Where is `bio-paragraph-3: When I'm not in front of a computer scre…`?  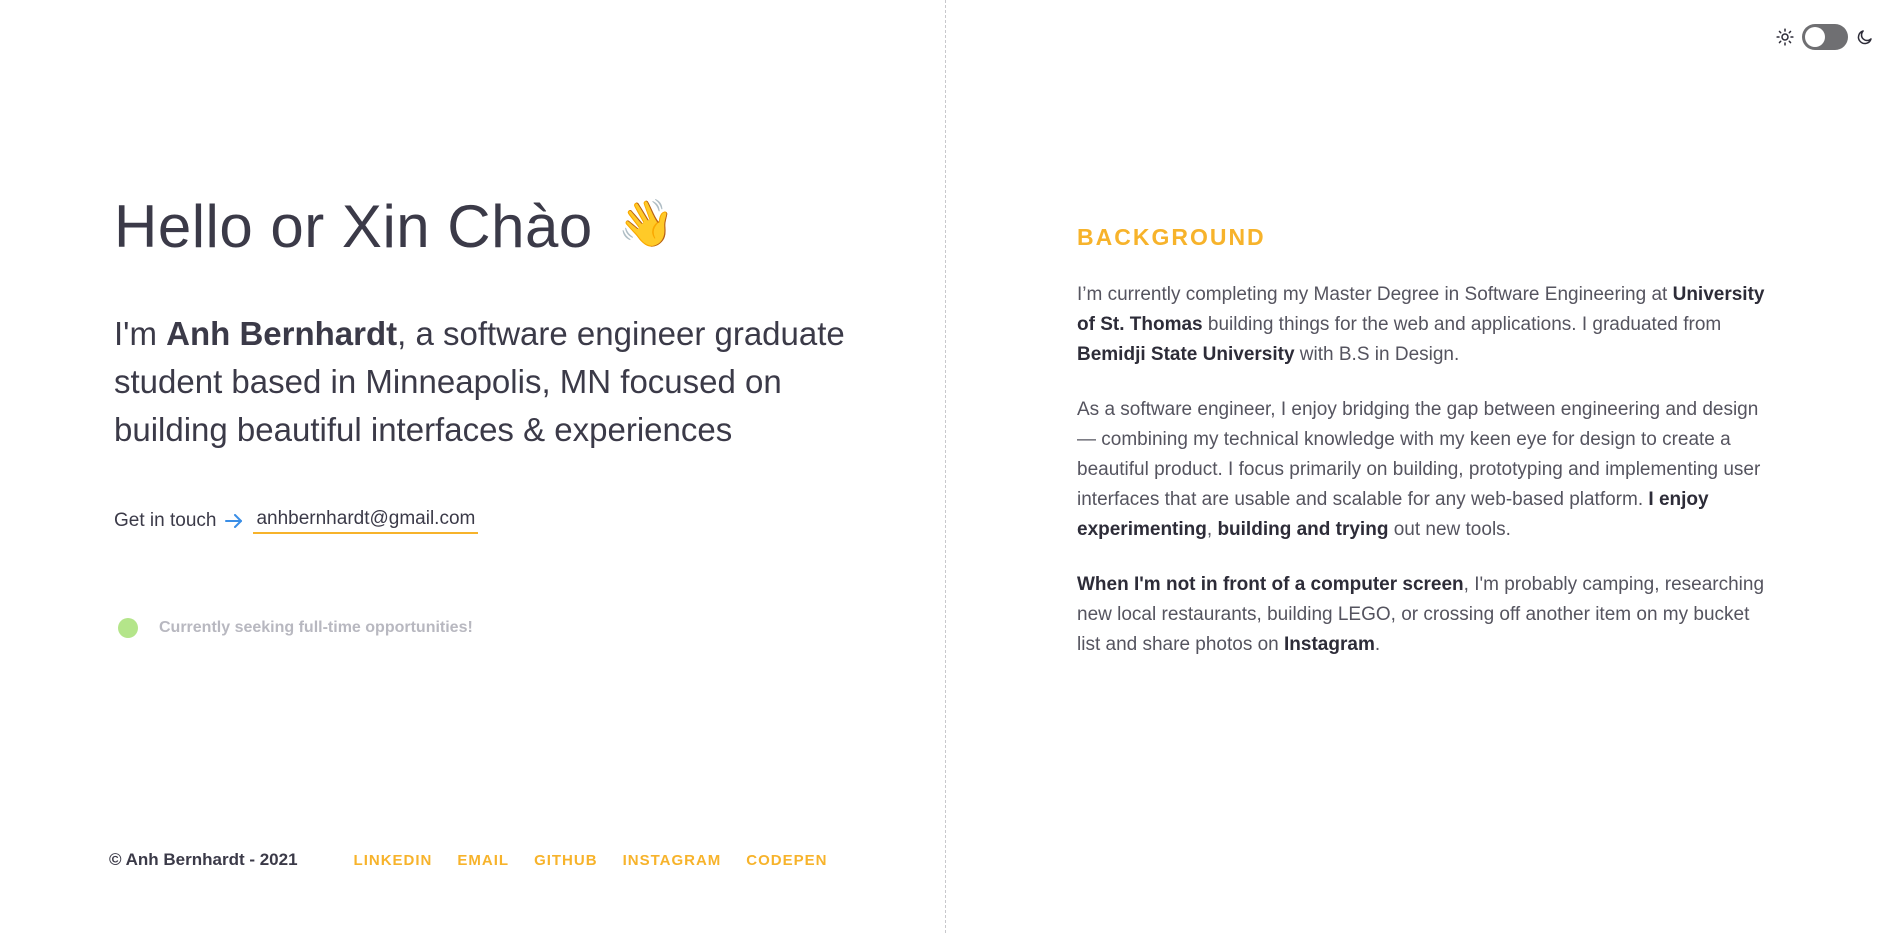
bio-paragraph-3: When I'm not in front of a computer scre… is located at coordinates (1427, 615).